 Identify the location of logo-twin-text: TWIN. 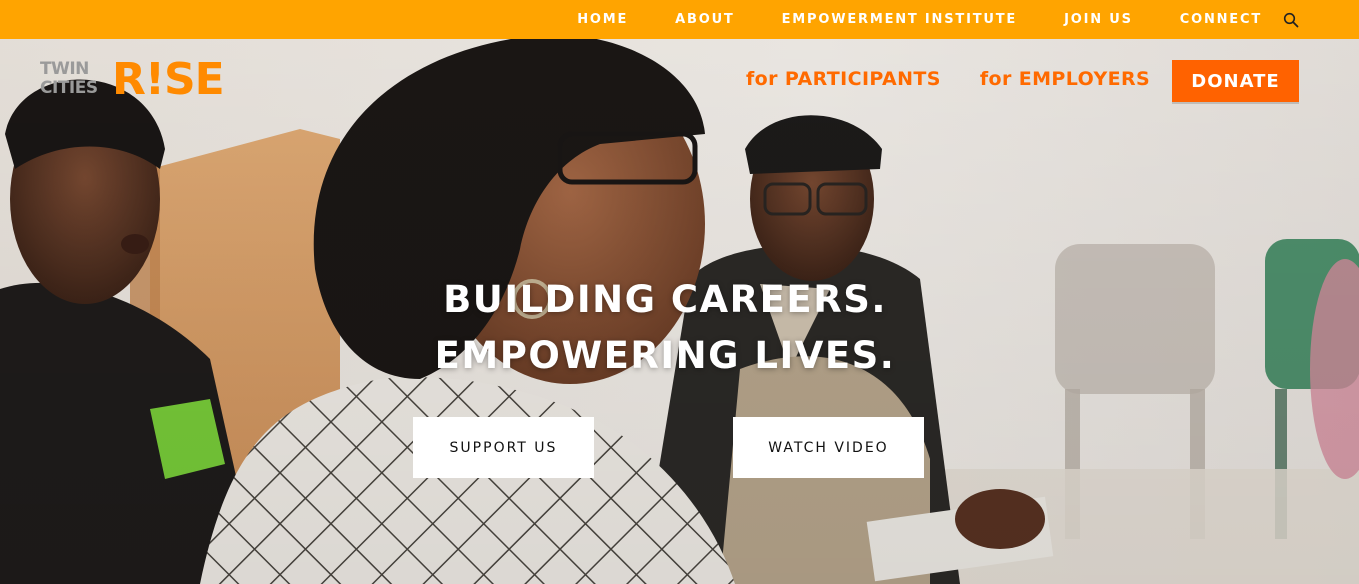
(64, 69).